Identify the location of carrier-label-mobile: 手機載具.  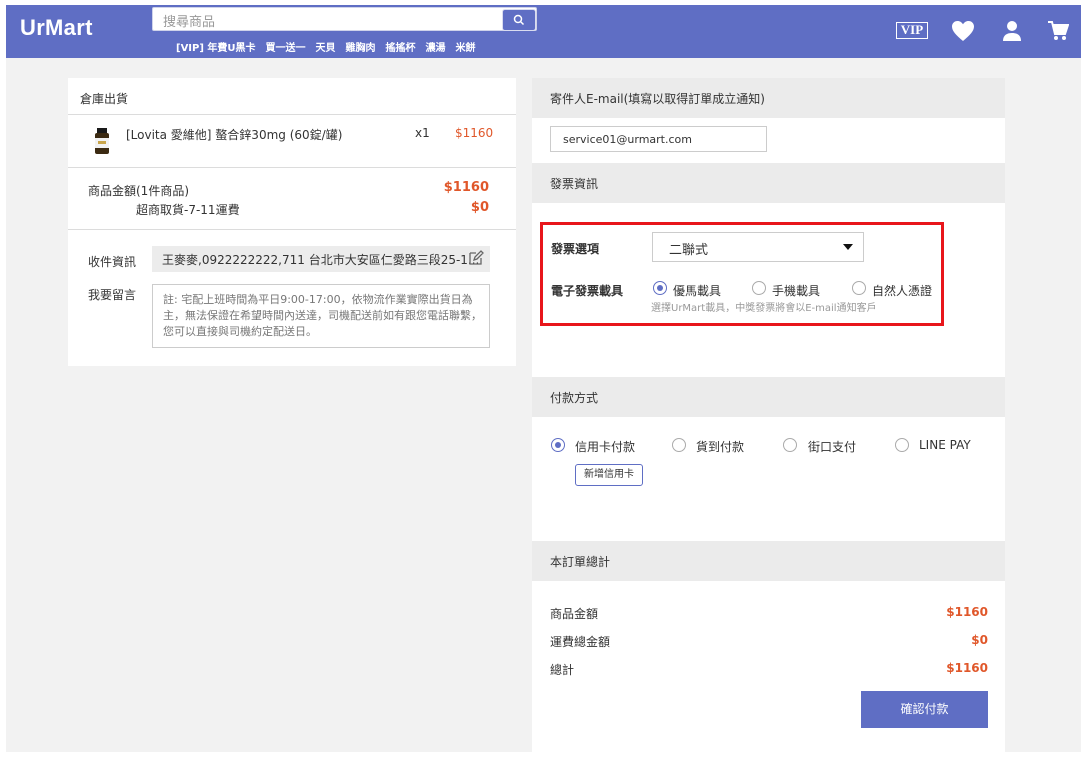
(796, 290).